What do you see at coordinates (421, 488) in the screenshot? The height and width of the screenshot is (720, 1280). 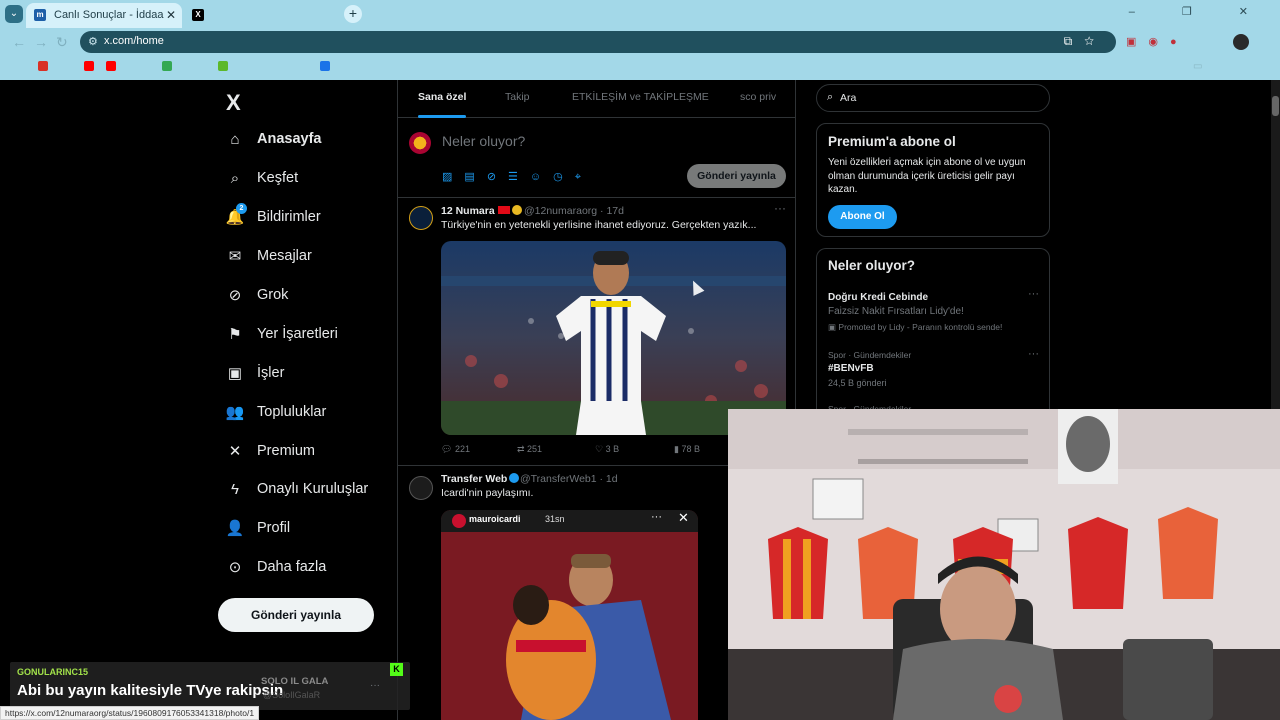 I see `transferweb-avatar` at bounding box center [421, 488].